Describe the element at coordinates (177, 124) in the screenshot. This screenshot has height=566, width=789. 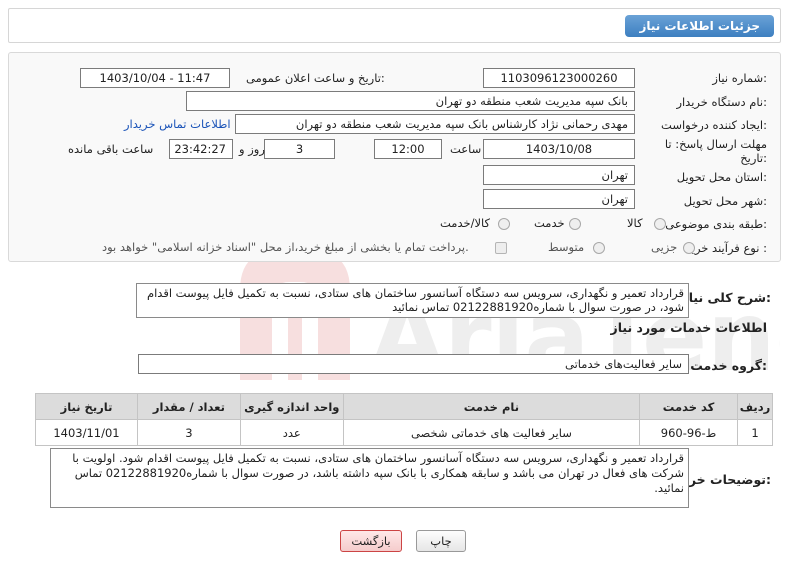
I see `buyer-contact-link: اطلاعات تماس خریدار` at that location.